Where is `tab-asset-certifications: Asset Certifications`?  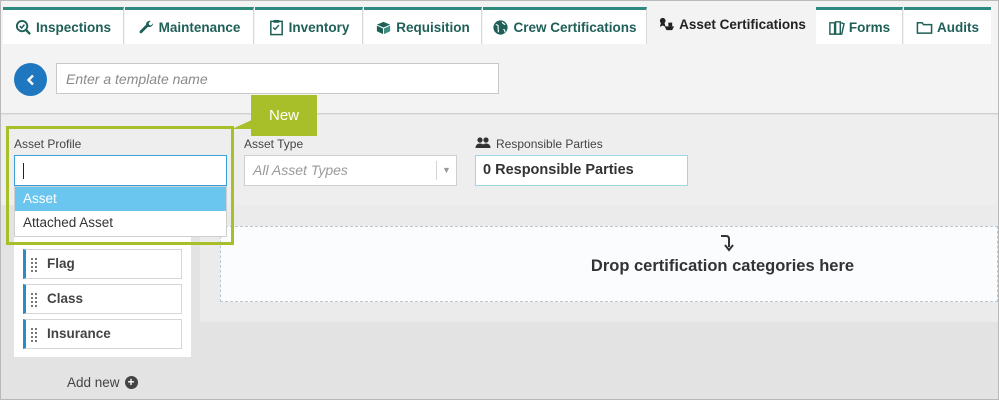
tab-asset-certifications: Asset Certifications is located at coordinates (732, 24).